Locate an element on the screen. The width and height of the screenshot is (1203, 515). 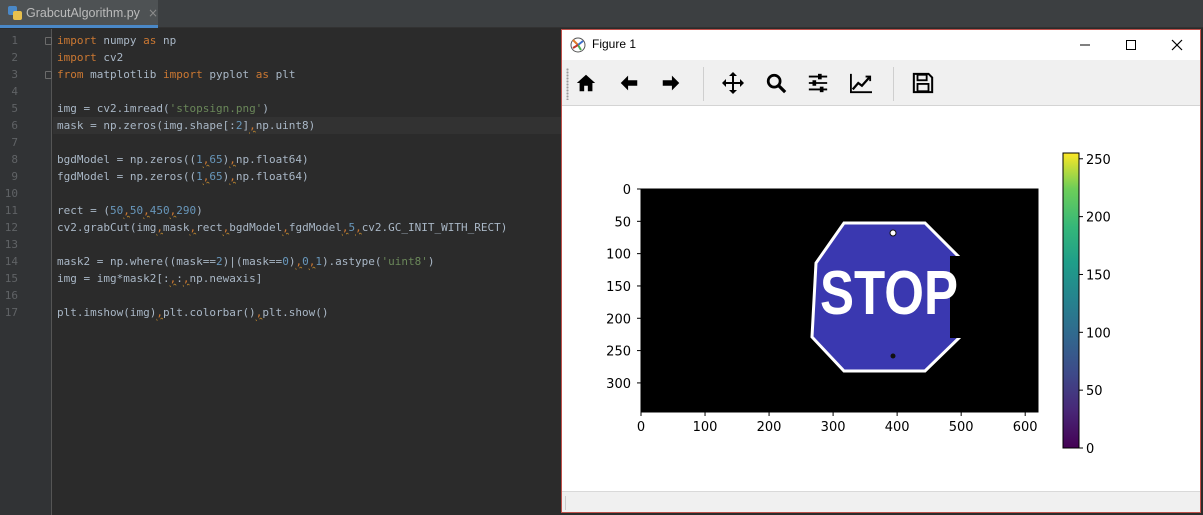
code-token: plt.imshow(img) is located at coordinates (107, 312).